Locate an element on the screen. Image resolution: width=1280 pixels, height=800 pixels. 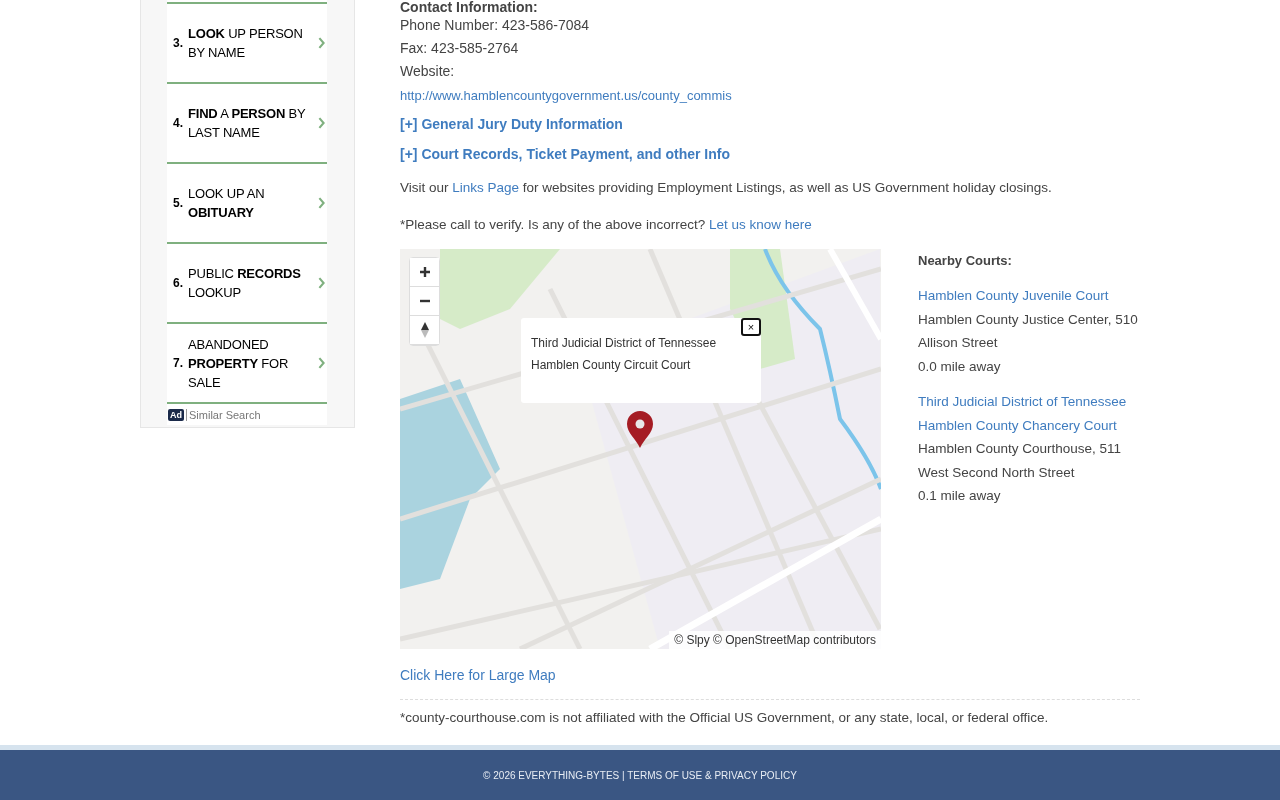
plus-icon is located at coordinates (424, 272).